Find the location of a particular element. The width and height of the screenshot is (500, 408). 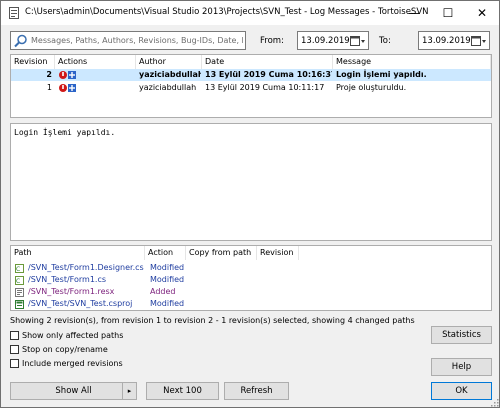

resx-file-icon is located at coordinates (19, 292).